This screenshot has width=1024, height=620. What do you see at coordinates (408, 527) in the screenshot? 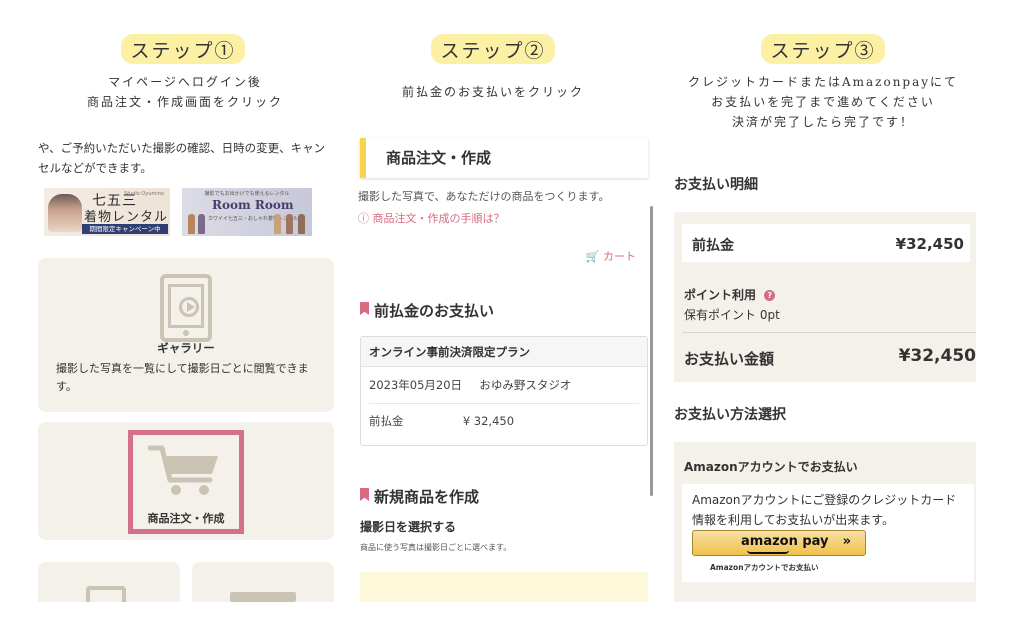
I see `select-date-title: 撮影日を選択する` at bounding box center [408, 527].